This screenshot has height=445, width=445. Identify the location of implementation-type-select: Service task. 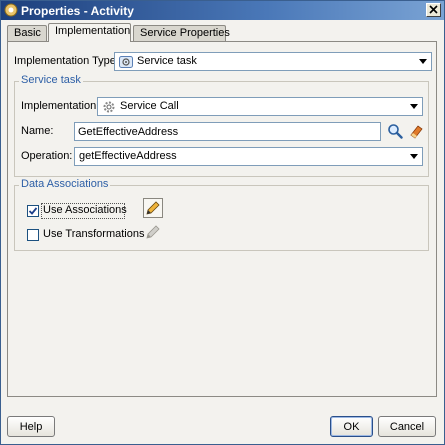
(273, 61).